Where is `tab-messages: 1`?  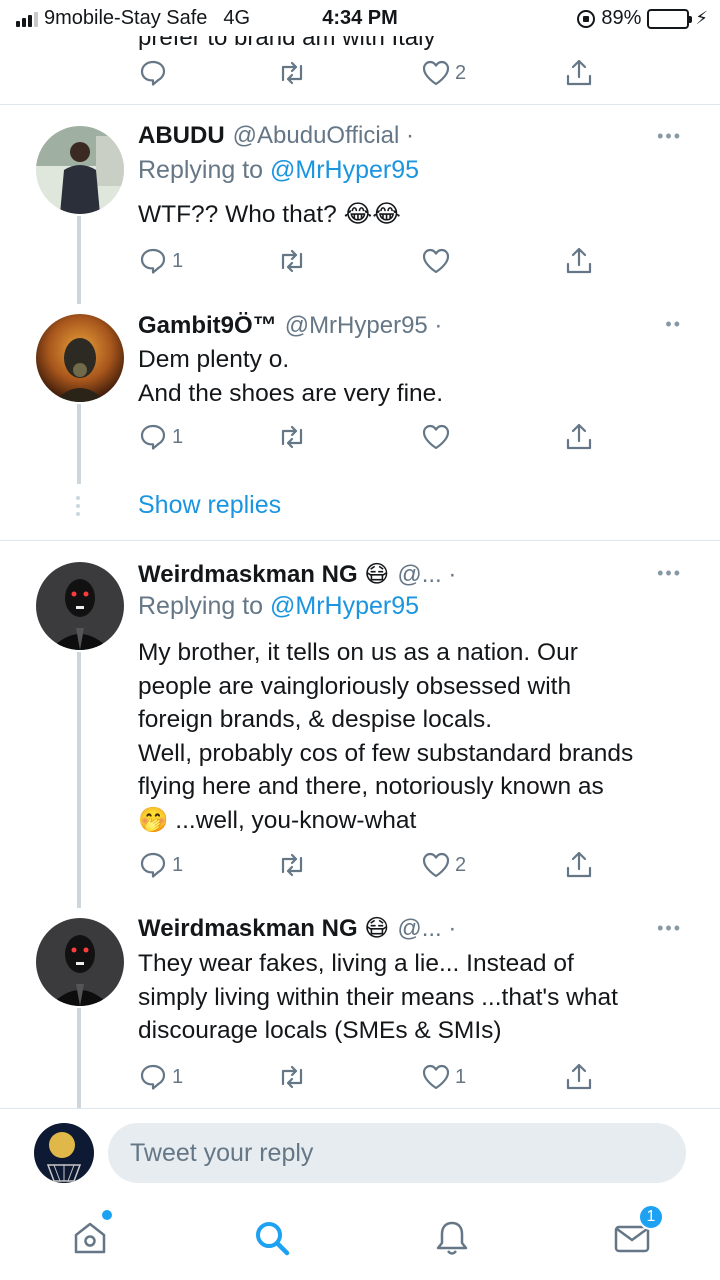 tab-messages: 1 is located at coordinates (633, 1236).